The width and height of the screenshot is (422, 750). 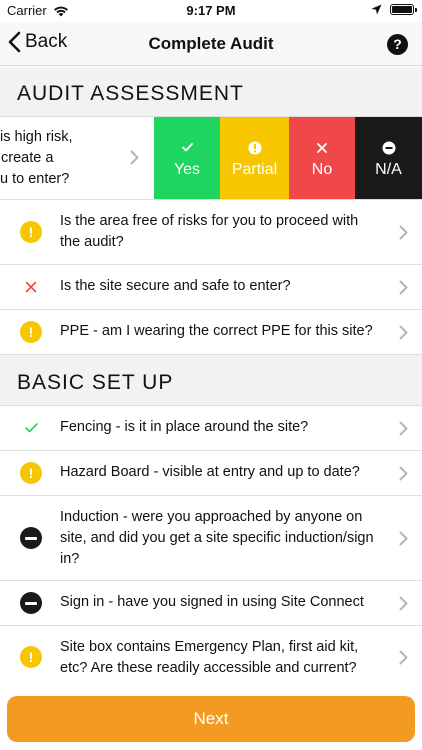 What do you see at coordinates (322, 148) in the screenshot?
I see `close-icon` at bounding box center [322, 148].